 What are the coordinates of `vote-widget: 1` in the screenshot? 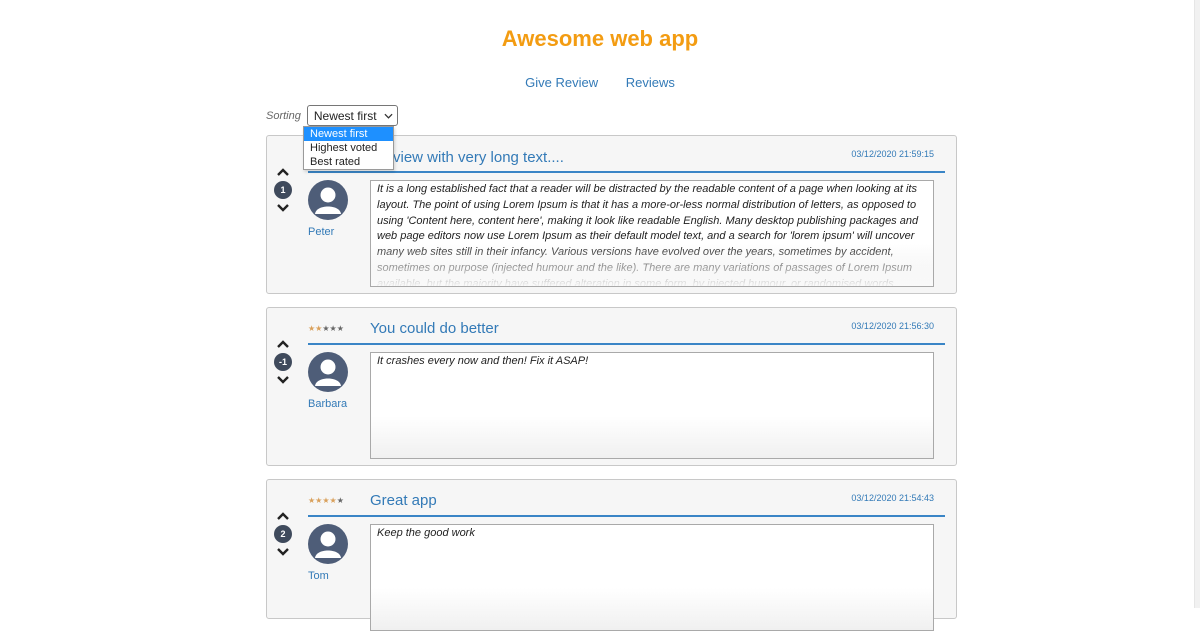 It's located at (283, 190).